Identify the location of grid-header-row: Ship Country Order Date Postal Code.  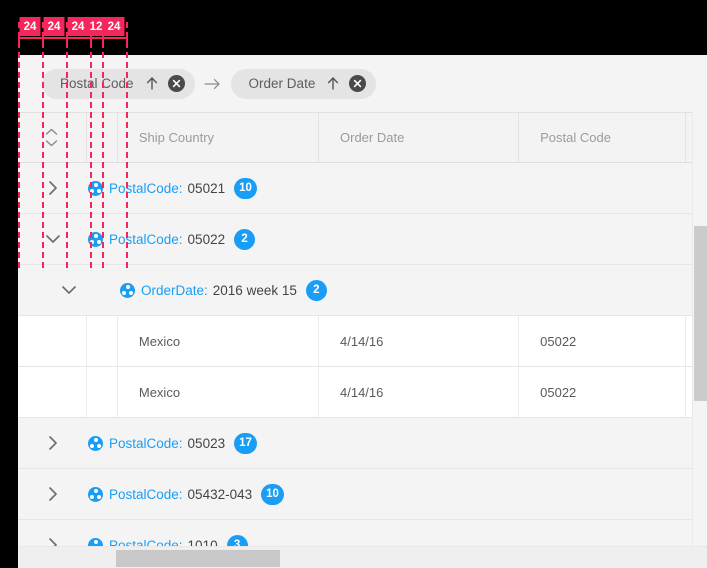
(362, 137).